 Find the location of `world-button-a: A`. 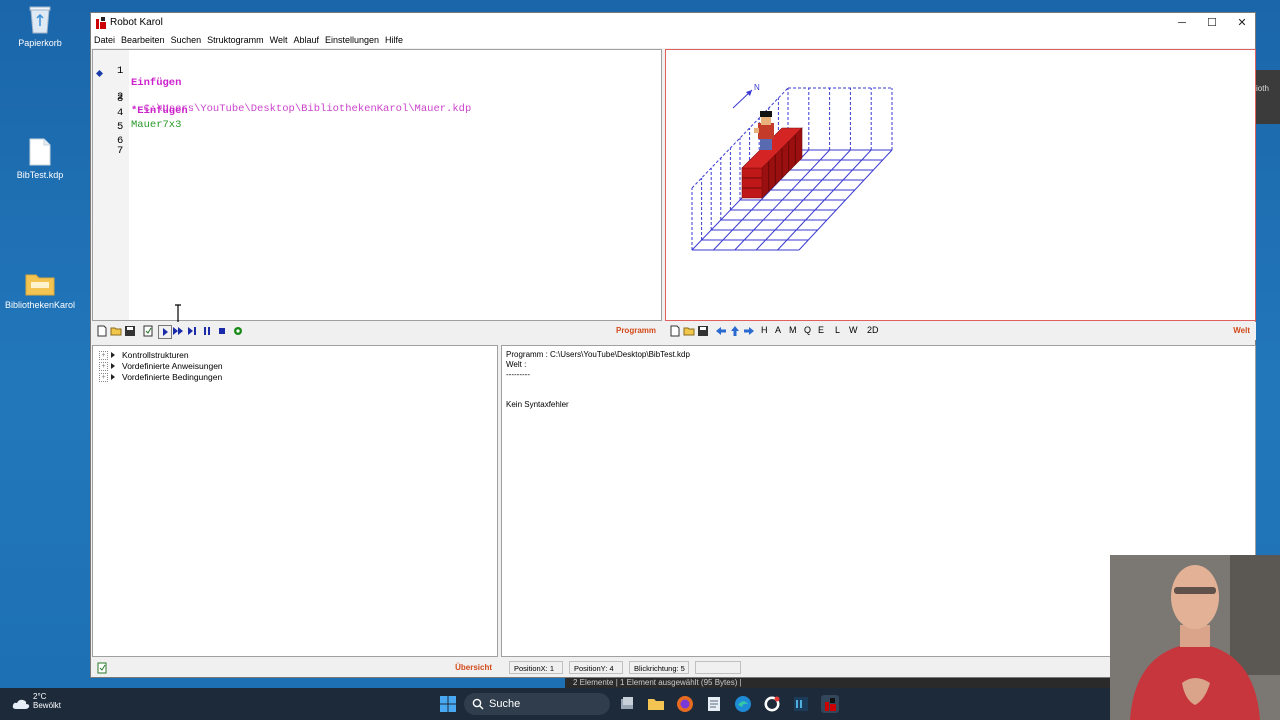

world-button-a: A is located at coordinates (778, 330).